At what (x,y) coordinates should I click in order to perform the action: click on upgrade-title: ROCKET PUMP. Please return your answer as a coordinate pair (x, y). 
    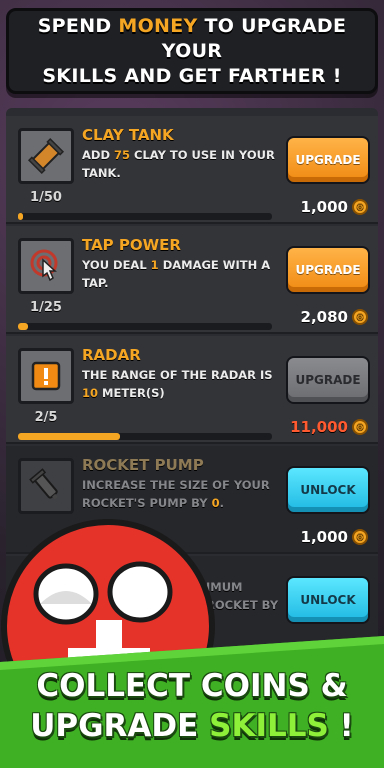
    Looking at the image, I should click on (143, 465).